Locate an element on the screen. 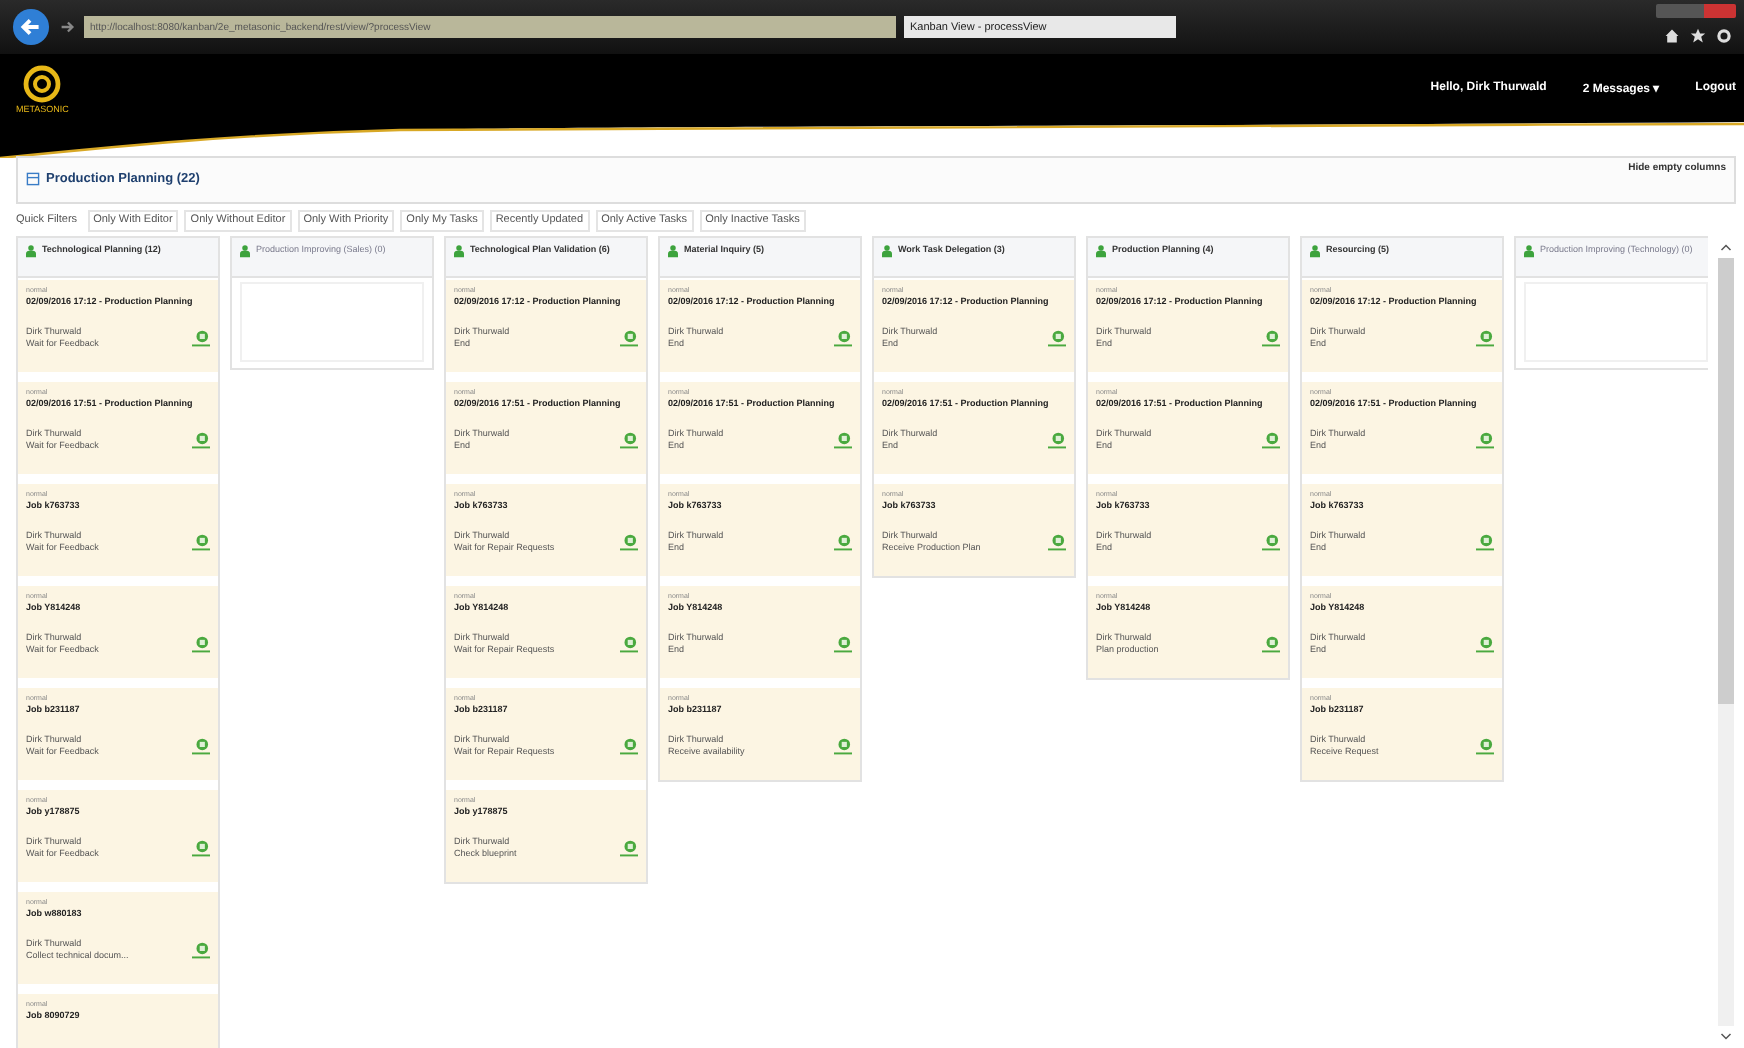 Image resolution: width=1744 pixels, height=1048 pixels. scroll-down-icon is located at coordinates (1726, 1037).